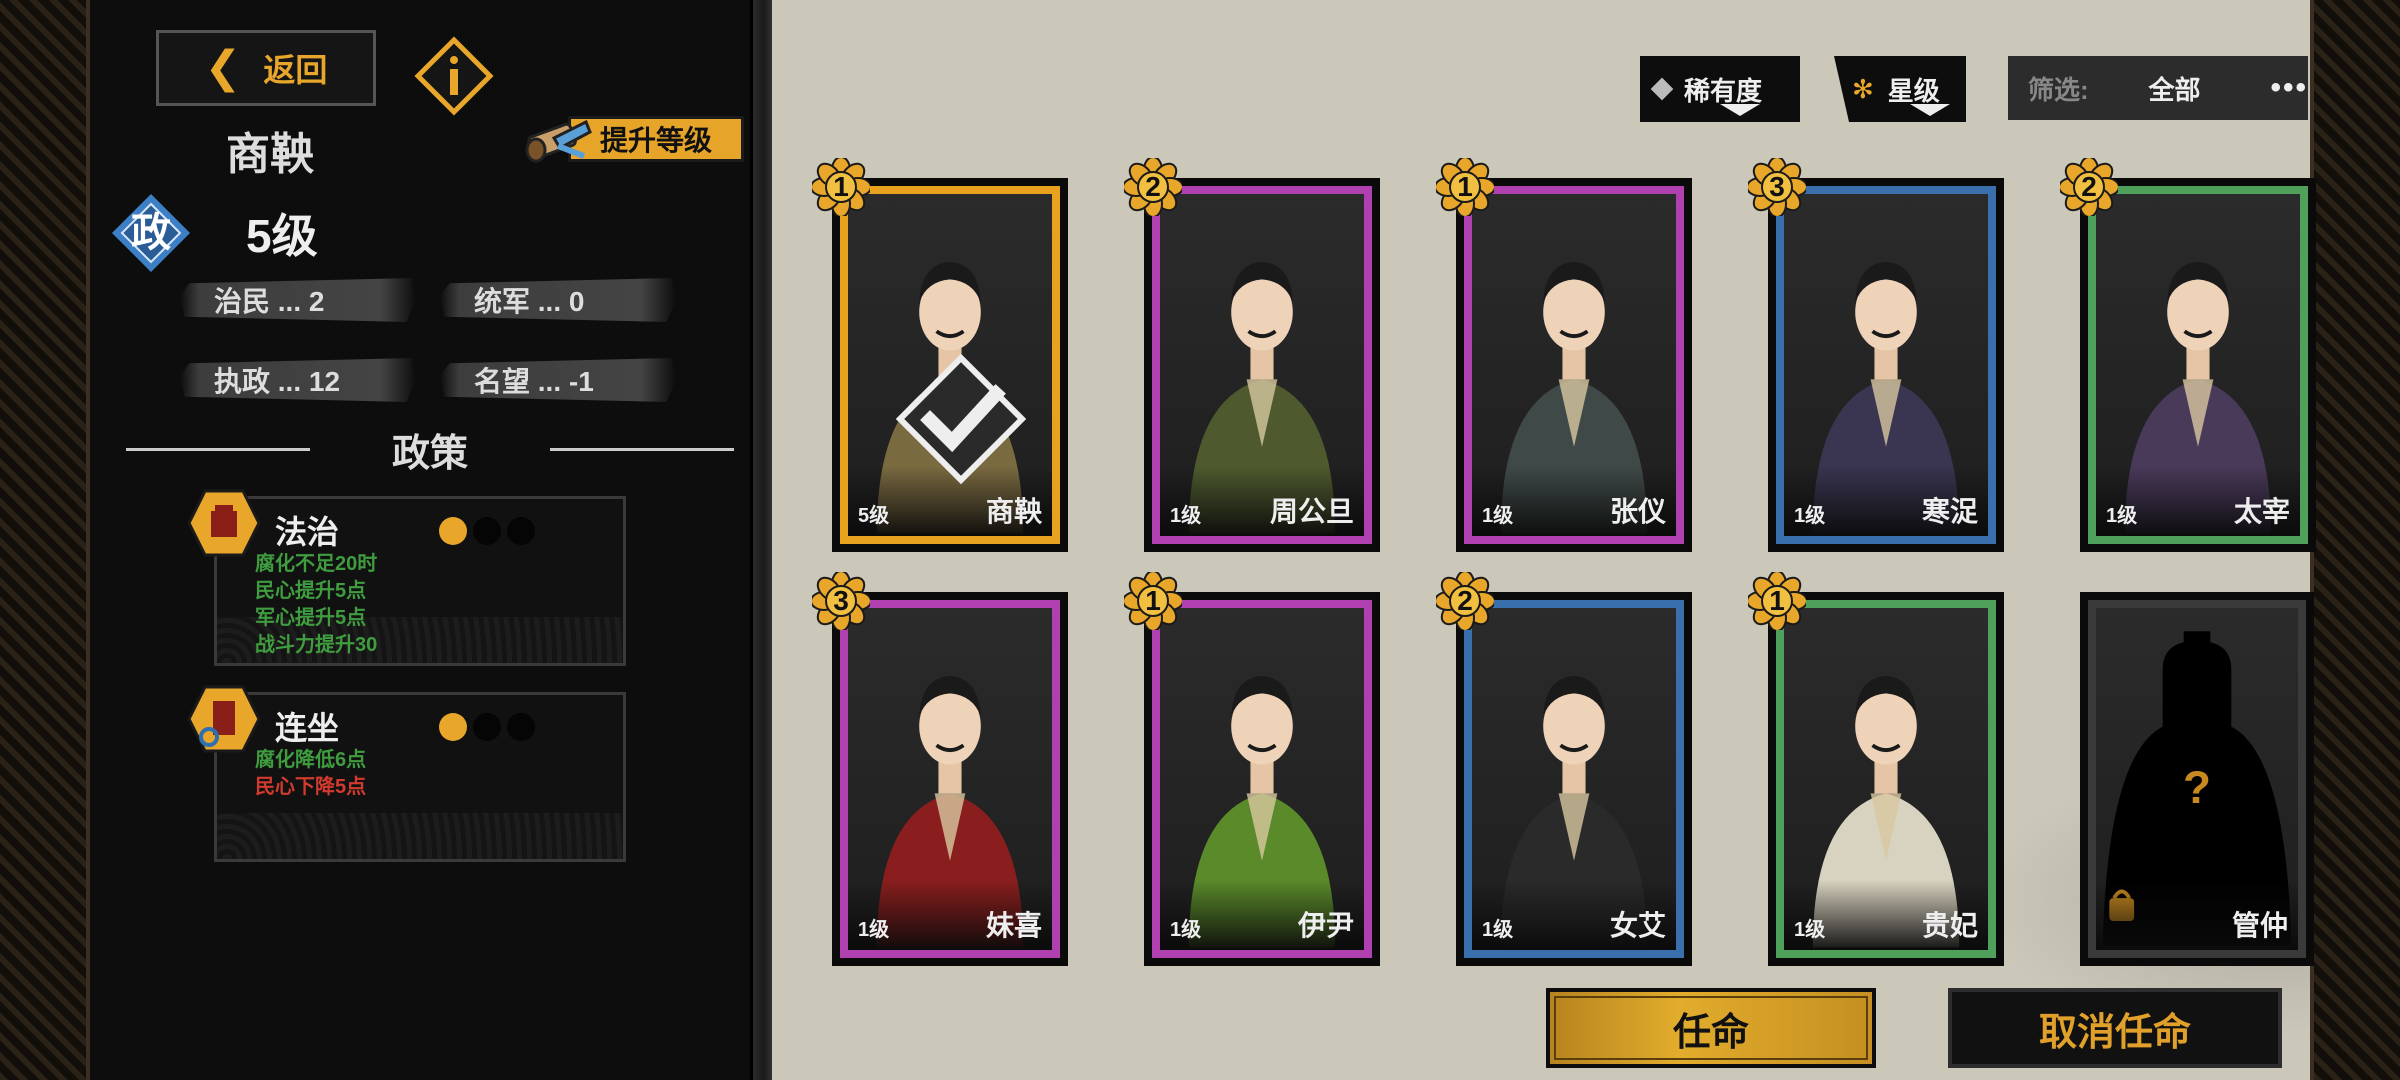 Image resolution: width=2400 pixels, height=1080 pixels. I want to click on hero-card: 1级 贵妃 1, so click(1875, 768).